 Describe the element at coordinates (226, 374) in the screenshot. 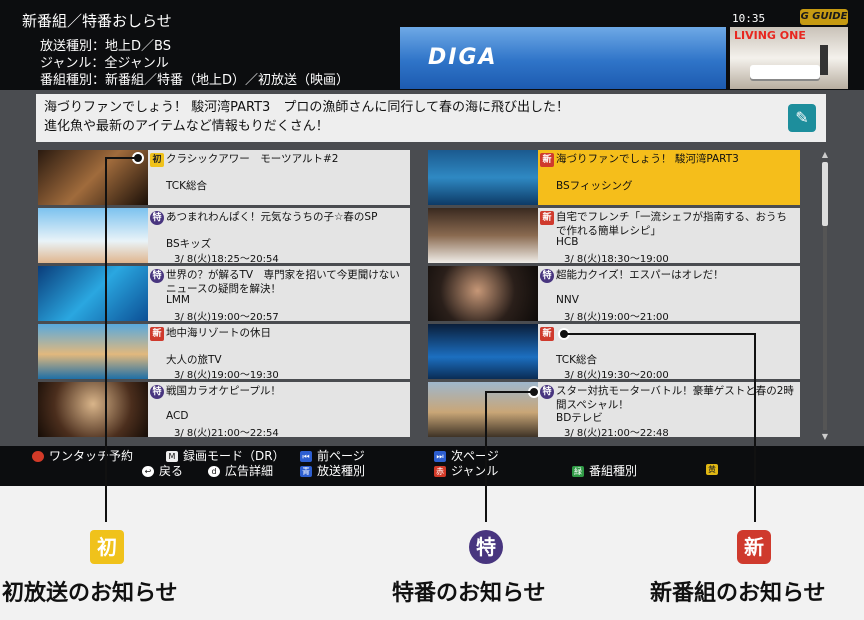

I see `program-time: 3/ 8(火)19:00～19:30` at that location.